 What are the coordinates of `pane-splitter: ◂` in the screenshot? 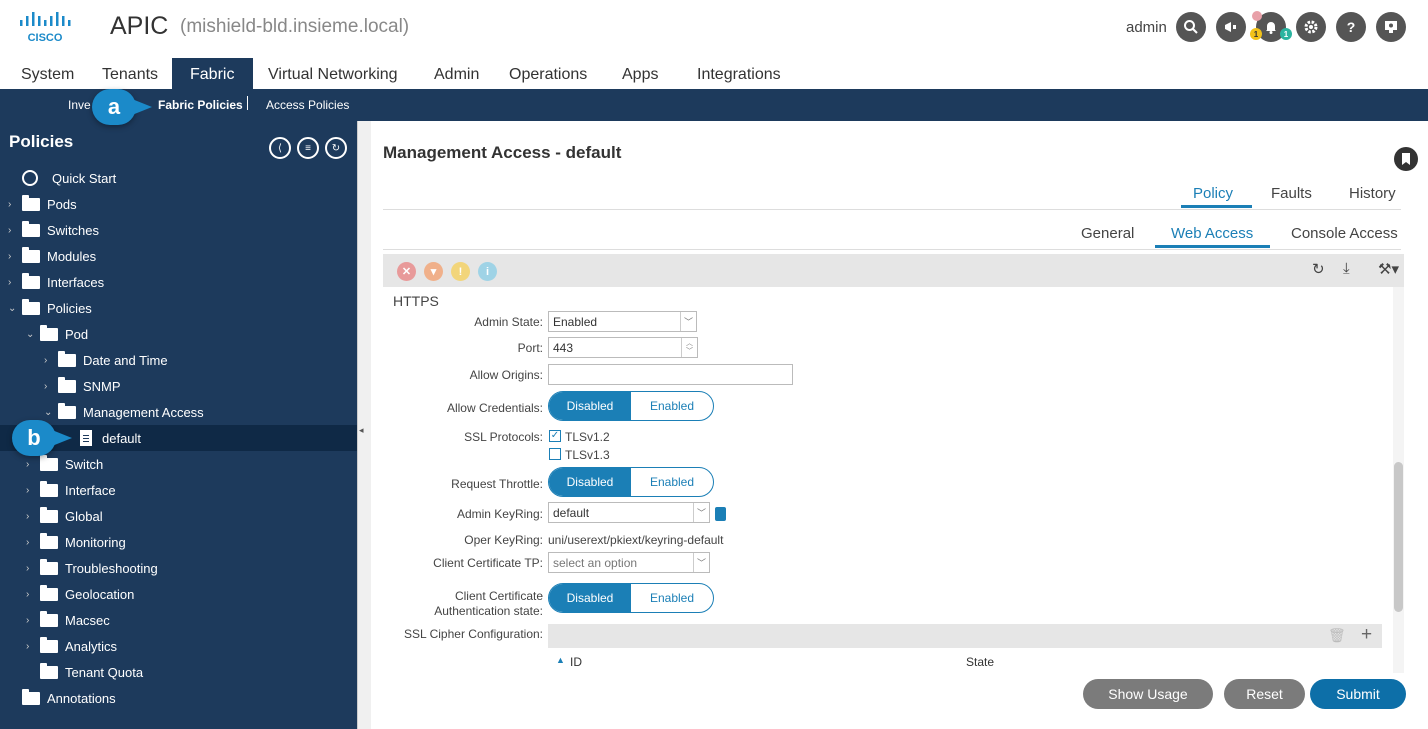 It's located at (364, 425).